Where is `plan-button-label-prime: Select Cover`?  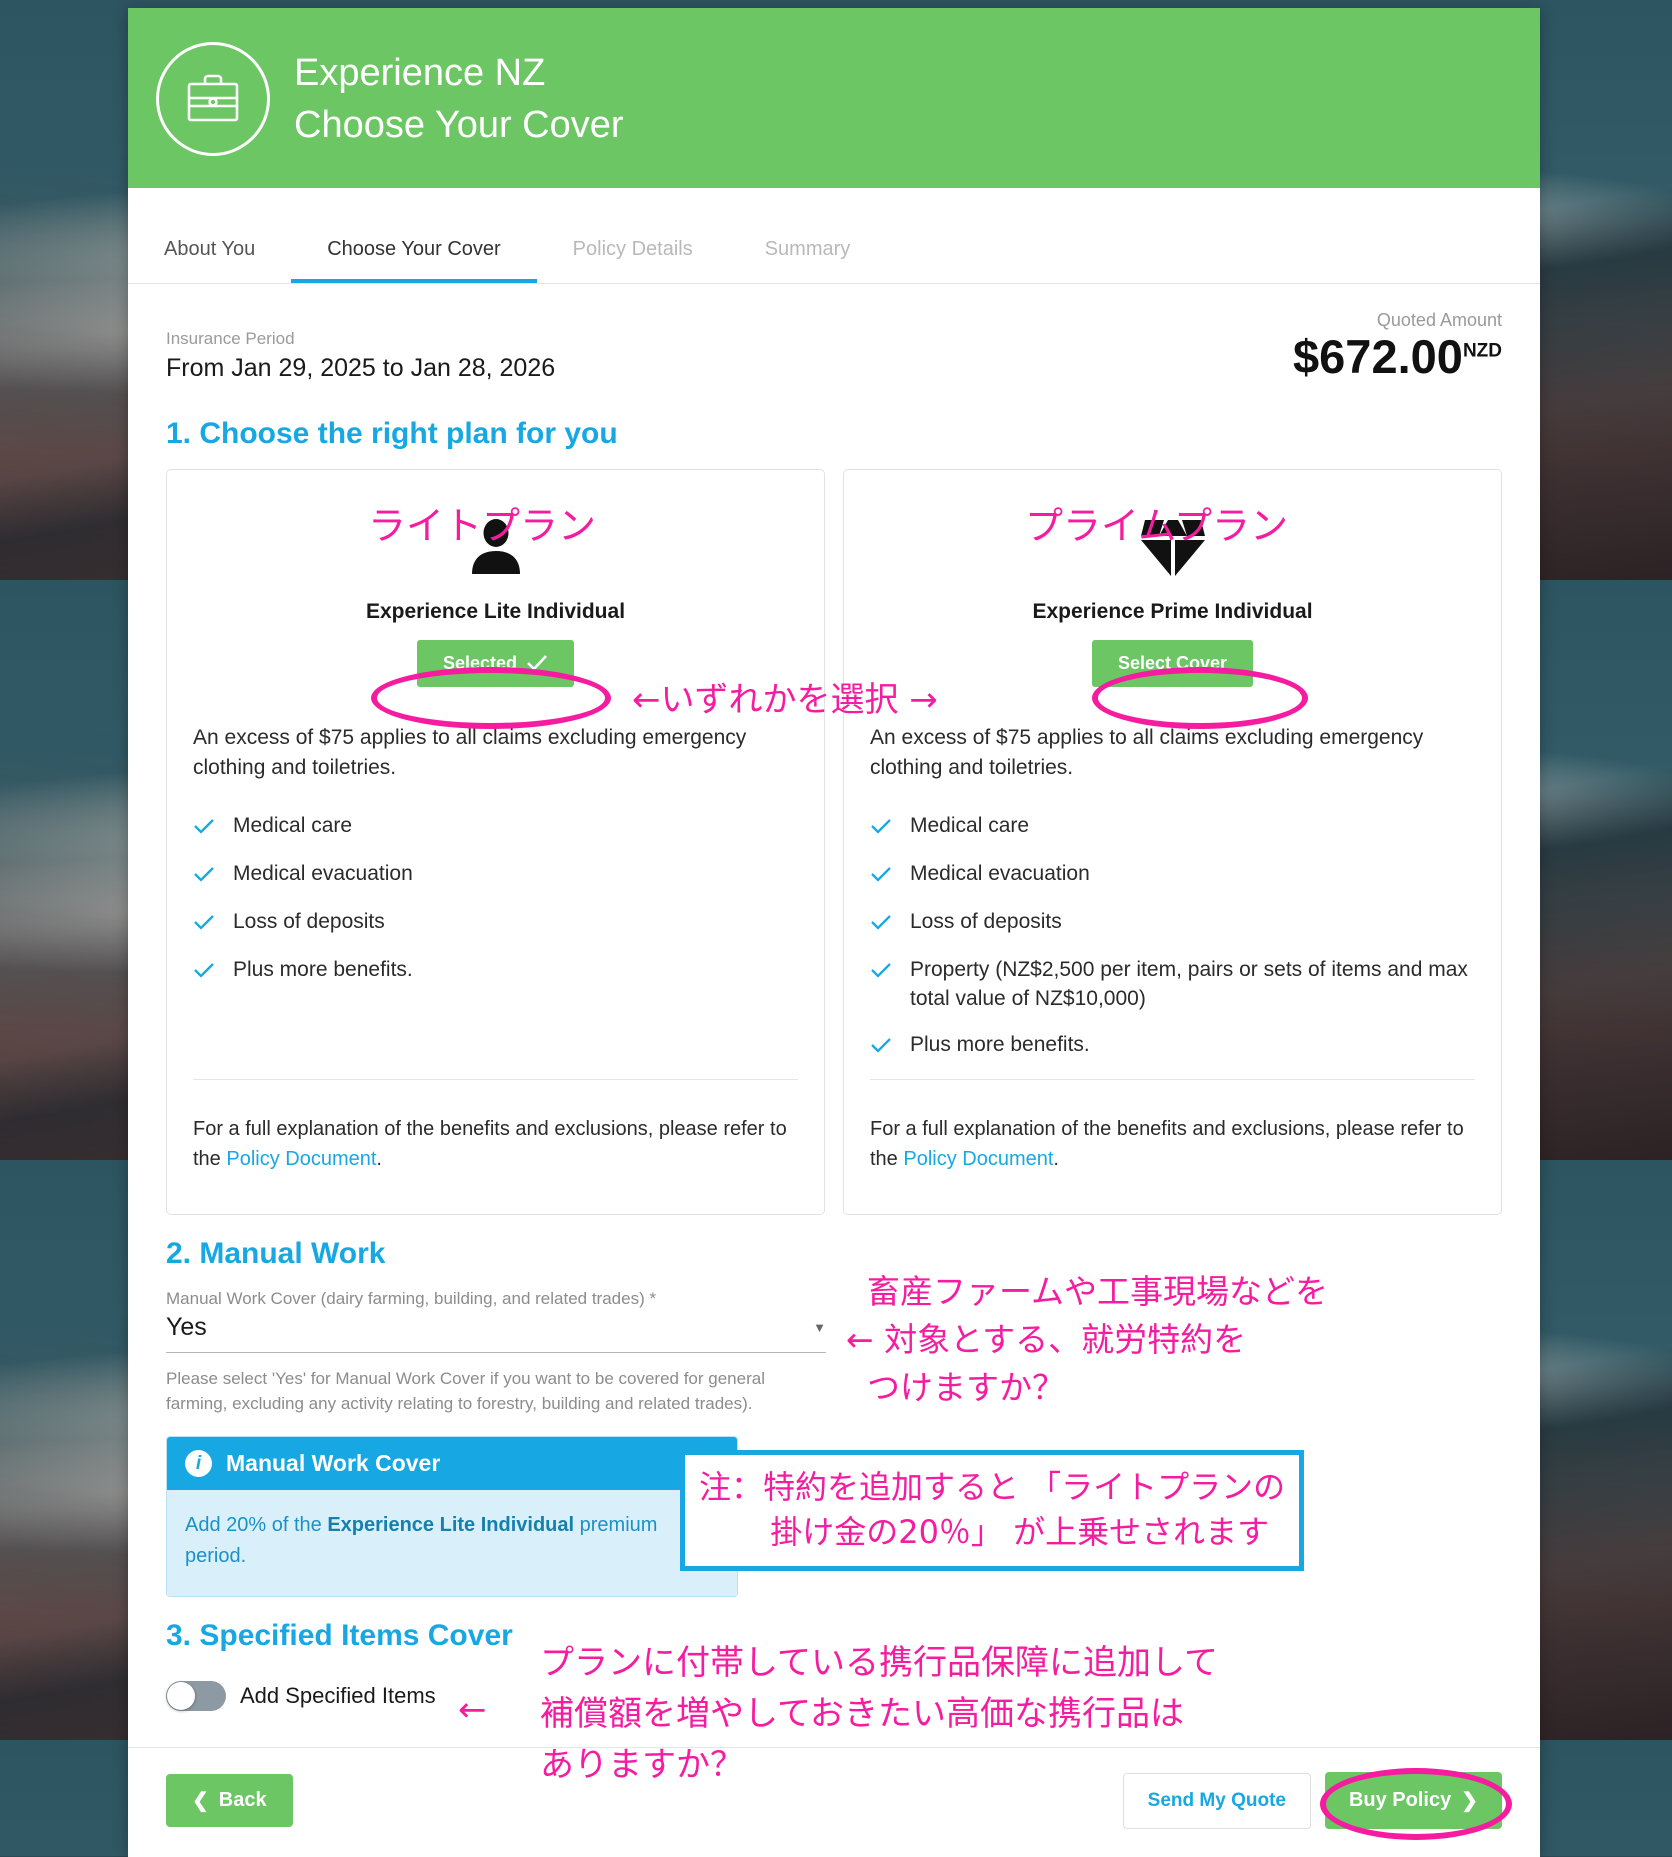
plan-button-label-prime: Select Cover is located at coordinates (1172, 662).